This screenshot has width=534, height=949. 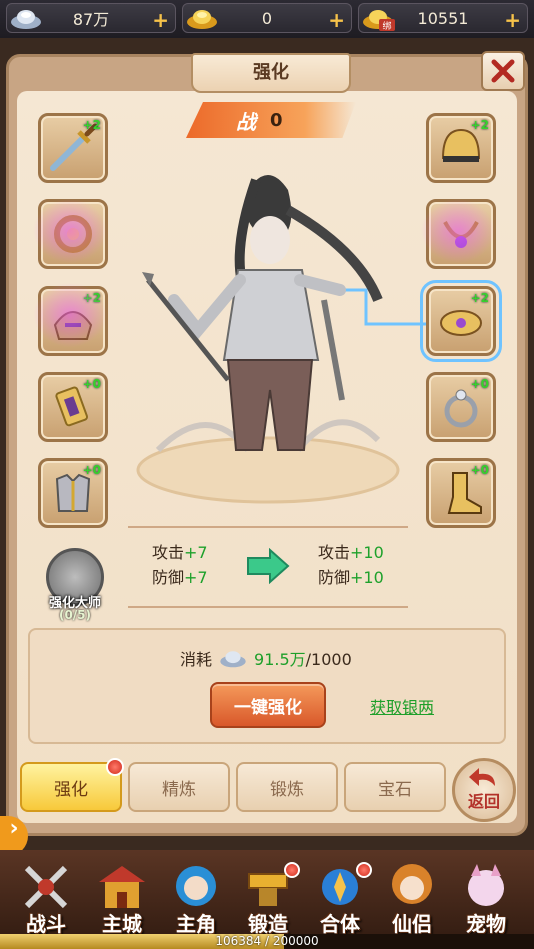 I want to click on cost-required: /1000, so click(x=328, y=659).